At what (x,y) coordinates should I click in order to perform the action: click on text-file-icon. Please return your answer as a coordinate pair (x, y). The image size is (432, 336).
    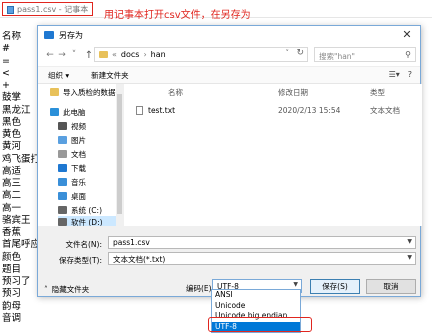
    Looking at the image, I should click on (139, 110).